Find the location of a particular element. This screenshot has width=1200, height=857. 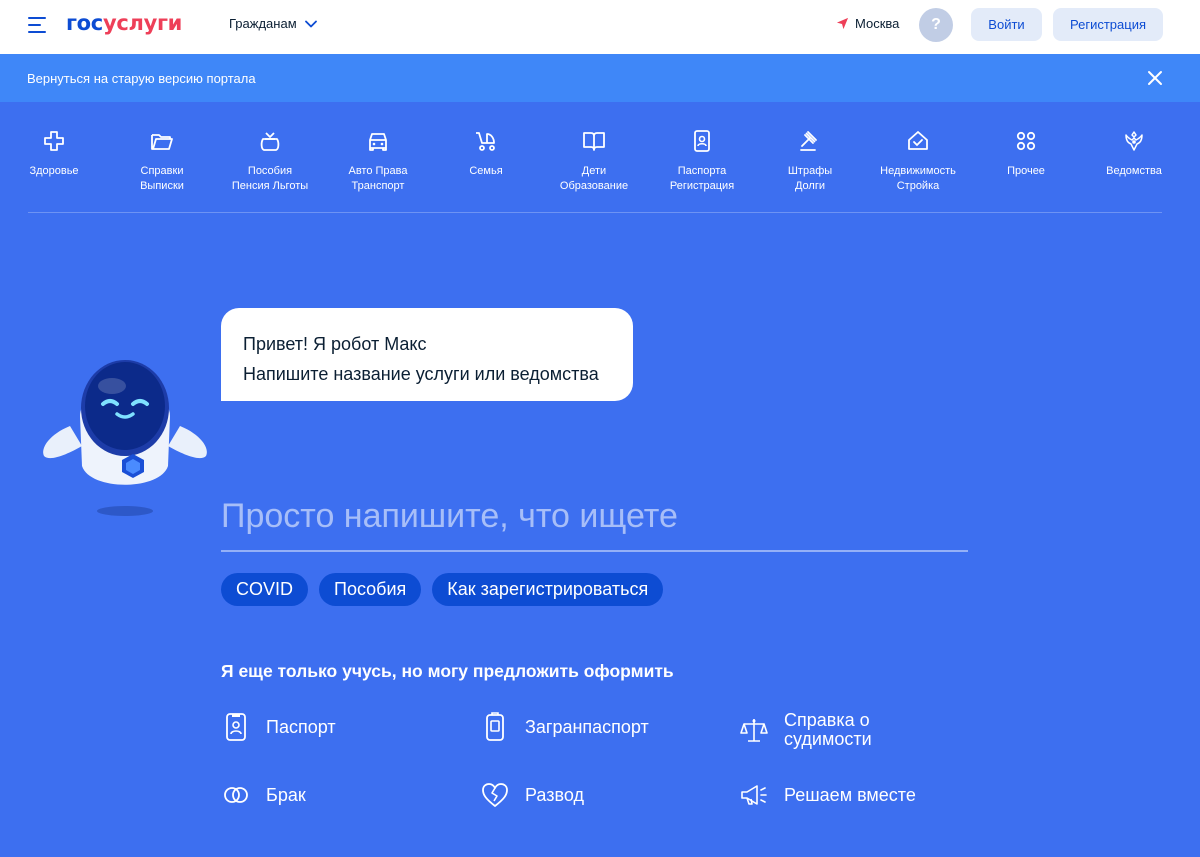

house-icon is located at coordinates (918, 141).